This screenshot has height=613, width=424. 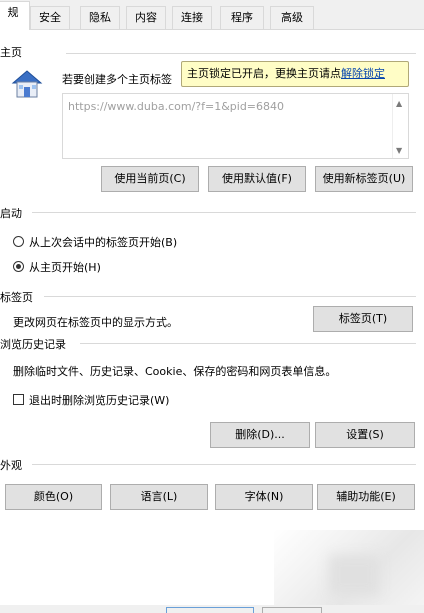 I want to click on blurred-region, so click(x=349, y=571).